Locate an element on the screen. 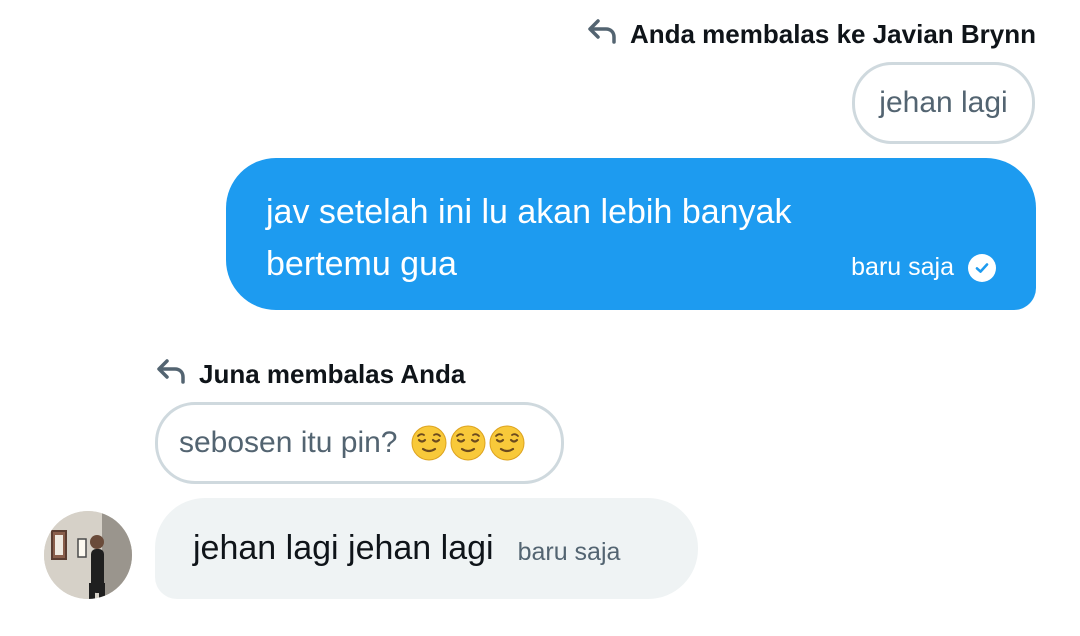  received-message-text: jehan lagi jehan lagi is located at coordinates (343, 548).